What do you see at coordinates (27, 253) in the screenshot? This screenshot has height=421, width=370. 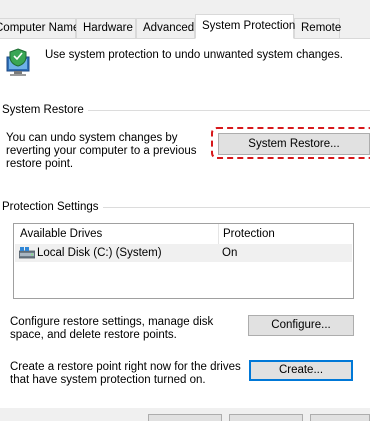 I see `local-disk-icon` at bounding box center [27, 253].